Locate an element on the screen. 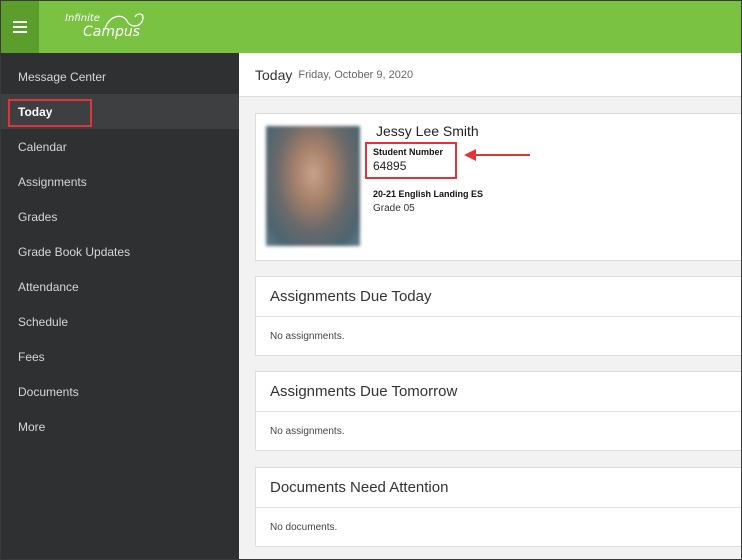  sidebar-item-today: Today is located at coordinates (120, 111).